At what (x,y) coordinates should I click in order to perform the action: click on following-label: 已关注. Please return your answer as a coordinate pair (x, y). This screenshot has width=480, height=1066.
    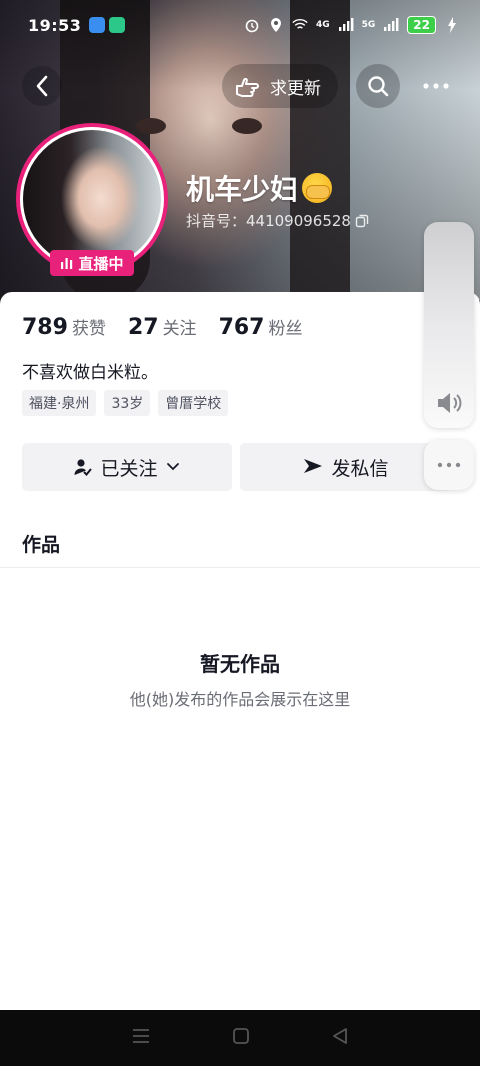
    Looking at the image, I should click on (129, 468).